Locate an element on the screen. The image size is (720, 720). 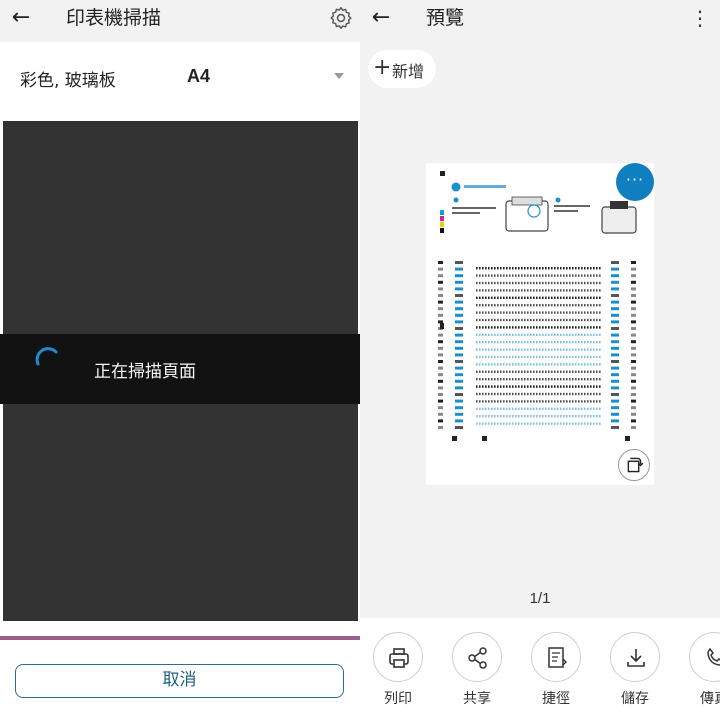
share-icon is located at coordinates (477, 657).